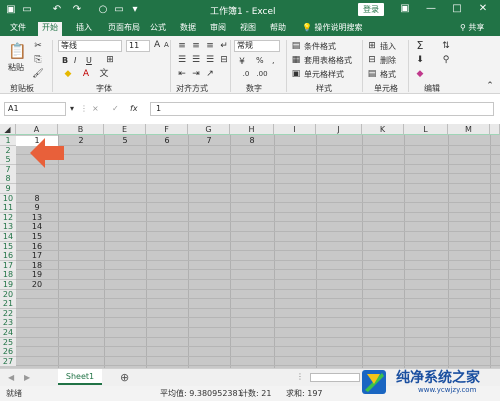  Describe the element at coordinates (8, 208) in the screenshot. I see `row-header: 11` at that location.